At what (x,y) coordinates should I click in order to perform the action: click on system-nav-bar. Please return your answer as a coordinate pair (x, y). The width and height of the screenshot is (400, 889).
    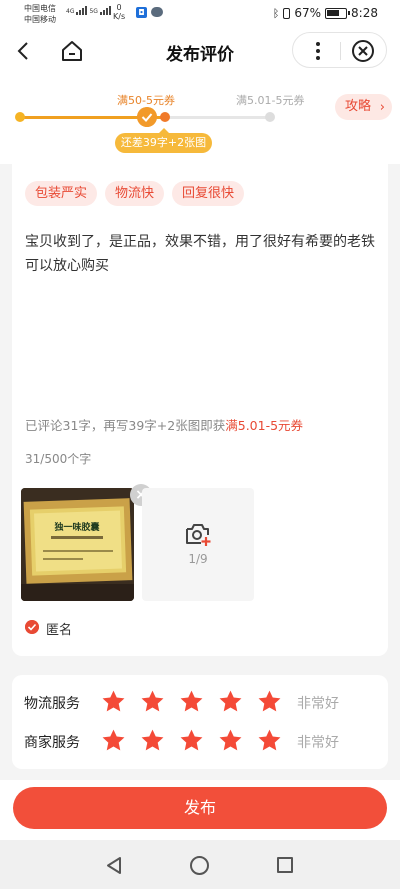
    Looking at the image, I should click on (200, 864).